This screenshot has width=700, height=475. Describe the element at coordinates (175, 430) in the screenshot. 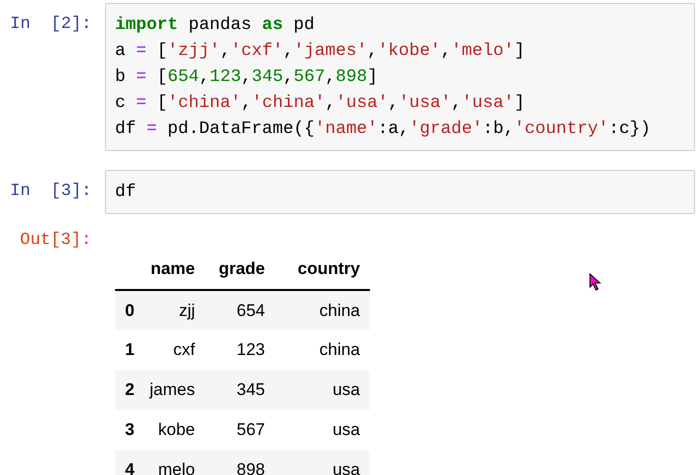

I see `table-cell: kobe` at that location.